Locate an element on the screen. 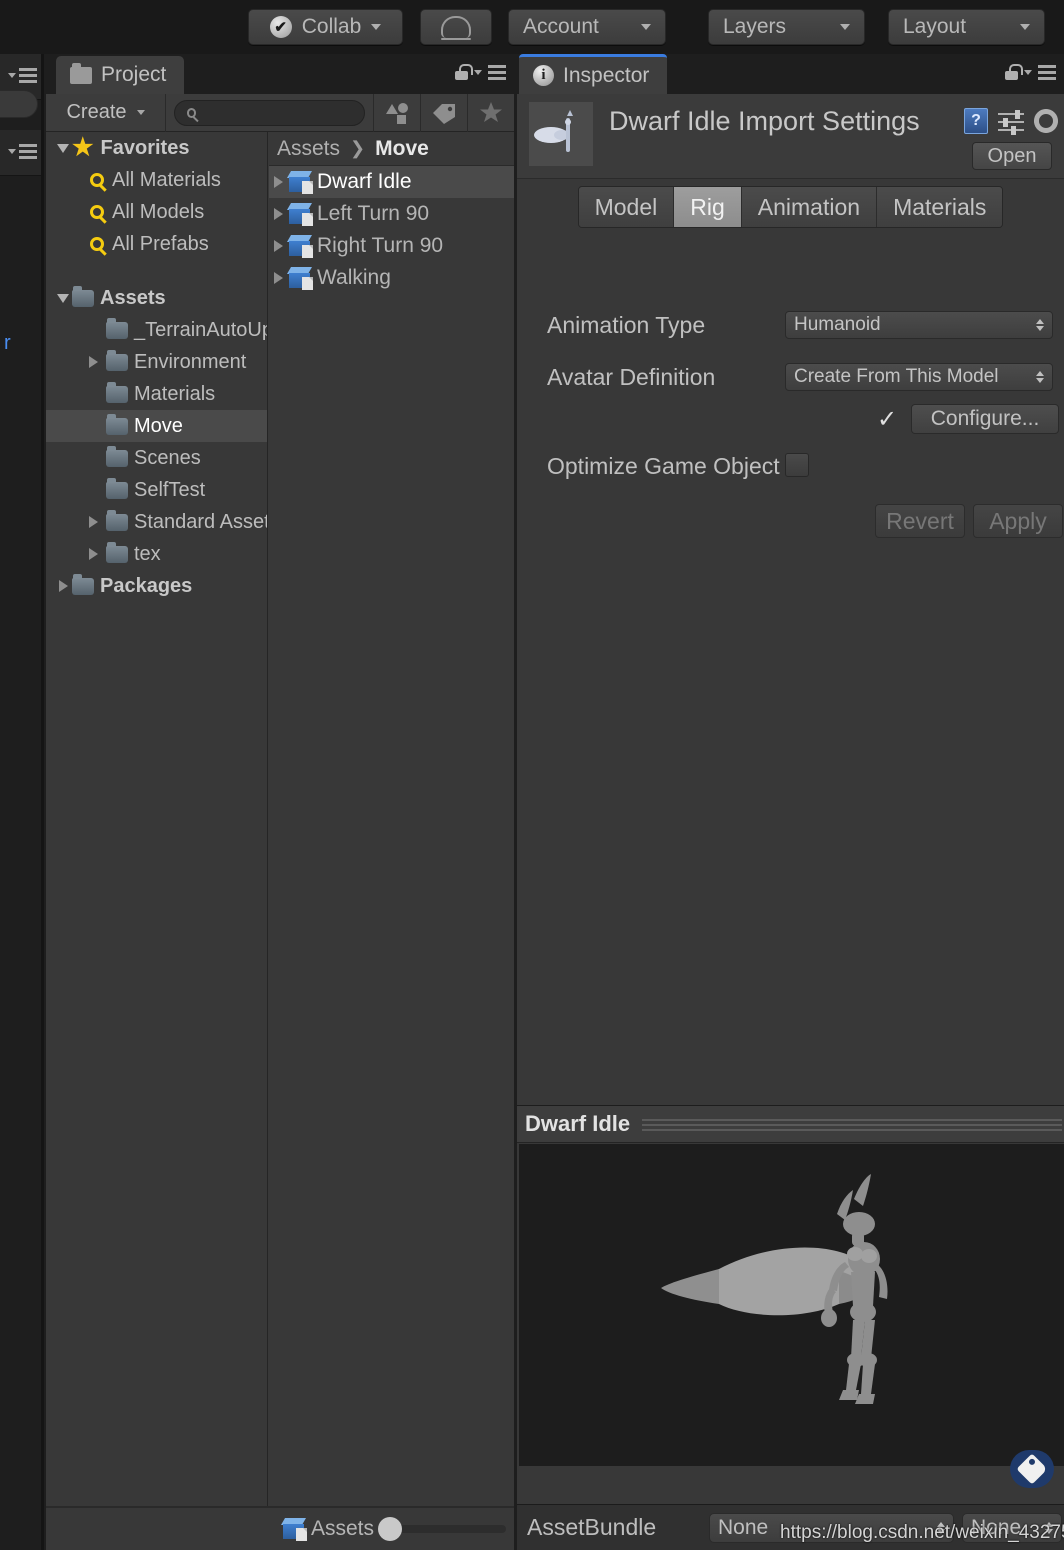  gear-icon is located at coordinates (1046, 121).